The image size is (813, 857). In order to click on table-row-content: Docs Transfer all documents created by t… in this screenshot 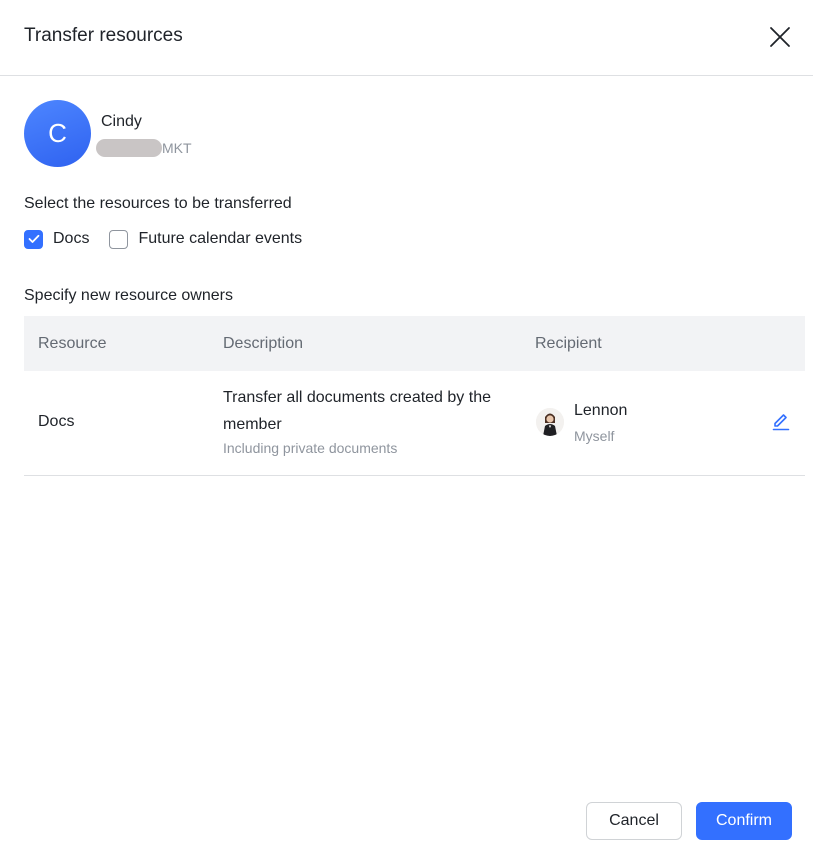, I will do `click(414, 423)`.